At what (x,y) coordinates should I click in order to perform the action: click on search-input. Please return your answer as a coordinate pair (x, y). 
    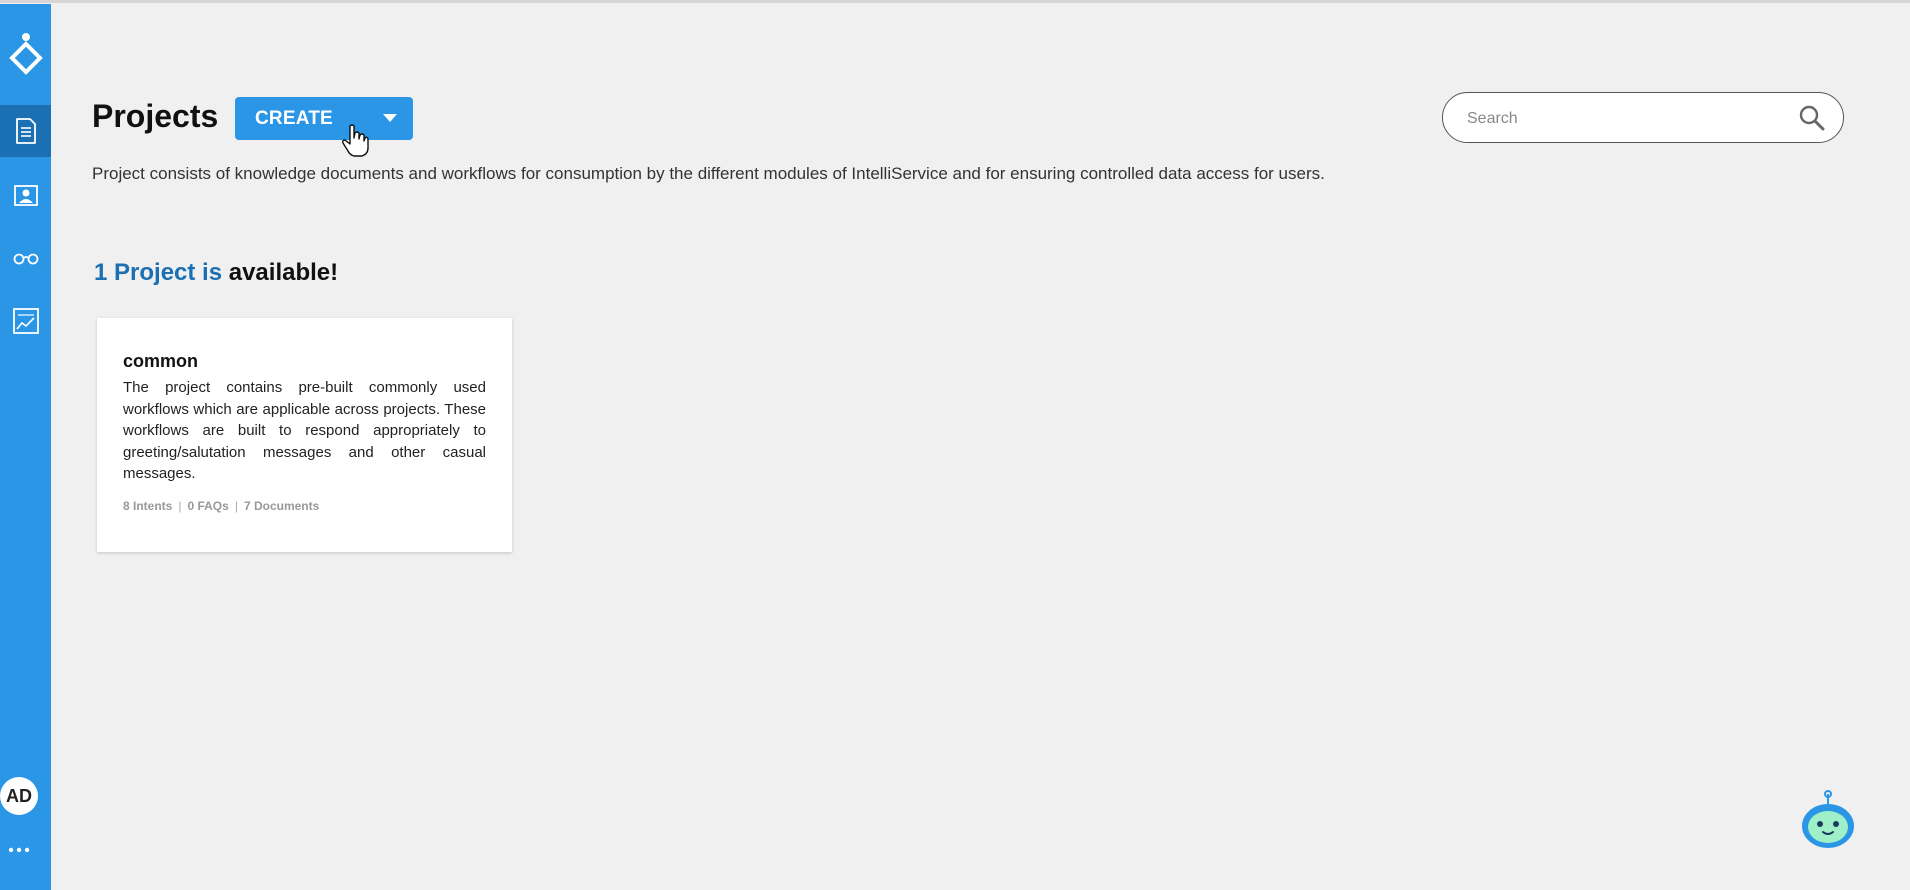
    Looking at the image, I should click on (1617, 119).